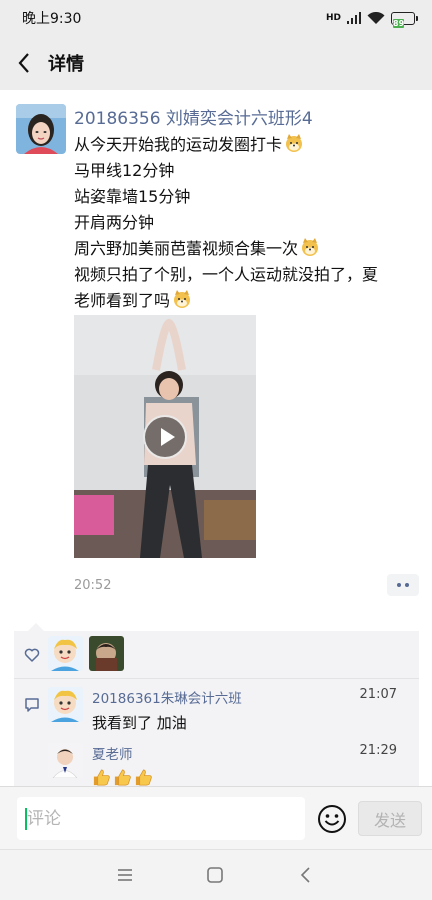 This screenshot has height=900, width=432. What do you see at coordinates (26, 819) in the screenshot?
I see `text-caret` at bounding box center [26, 819].